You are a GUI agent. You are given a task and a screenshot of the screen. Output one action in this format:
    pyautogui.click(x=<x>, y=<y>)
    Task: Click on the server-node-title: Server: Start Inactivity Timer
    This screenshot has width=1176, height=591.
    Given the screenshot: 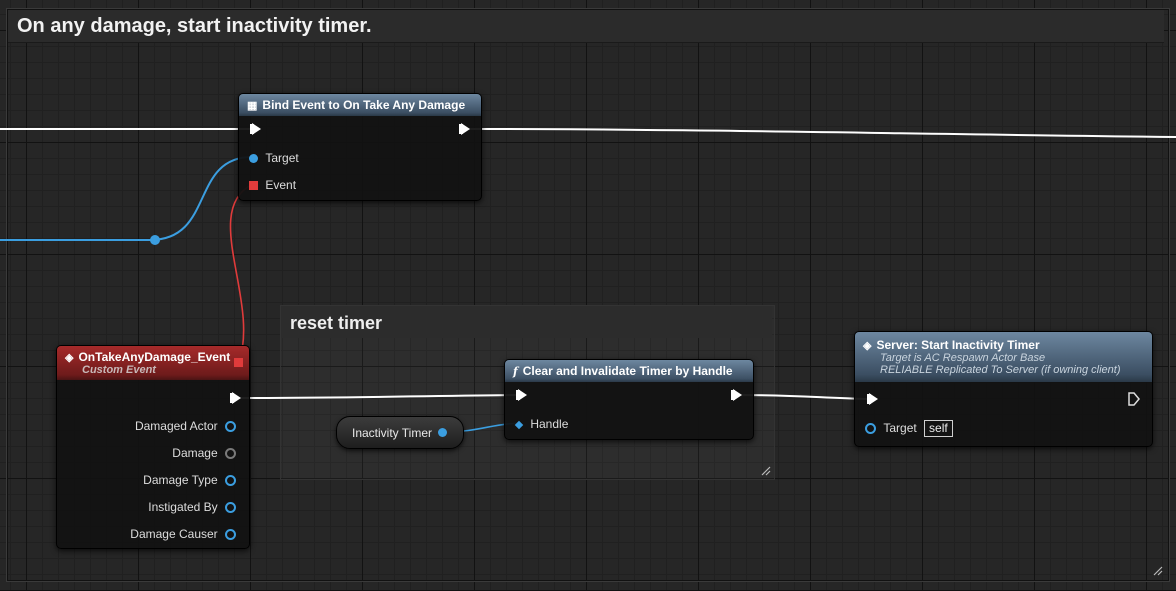 What is the action you would take?
    pyautogui.click(x=958, y=345)
    